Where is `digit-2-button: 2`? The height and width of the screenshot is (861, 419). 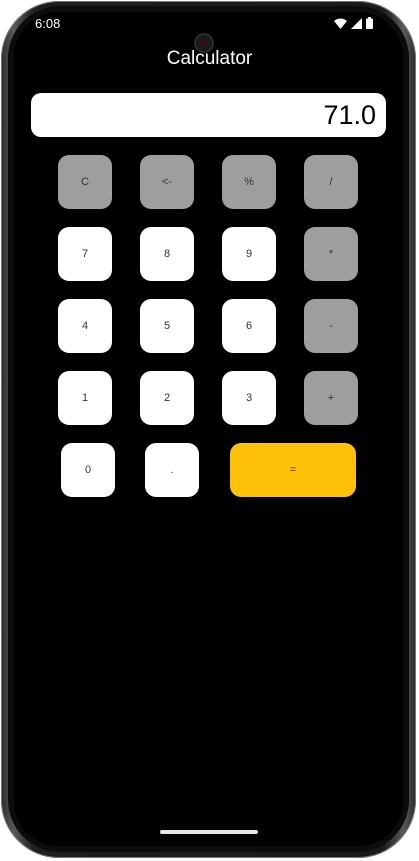 digit-2-button: 2 is located at coordinates (167, 398).